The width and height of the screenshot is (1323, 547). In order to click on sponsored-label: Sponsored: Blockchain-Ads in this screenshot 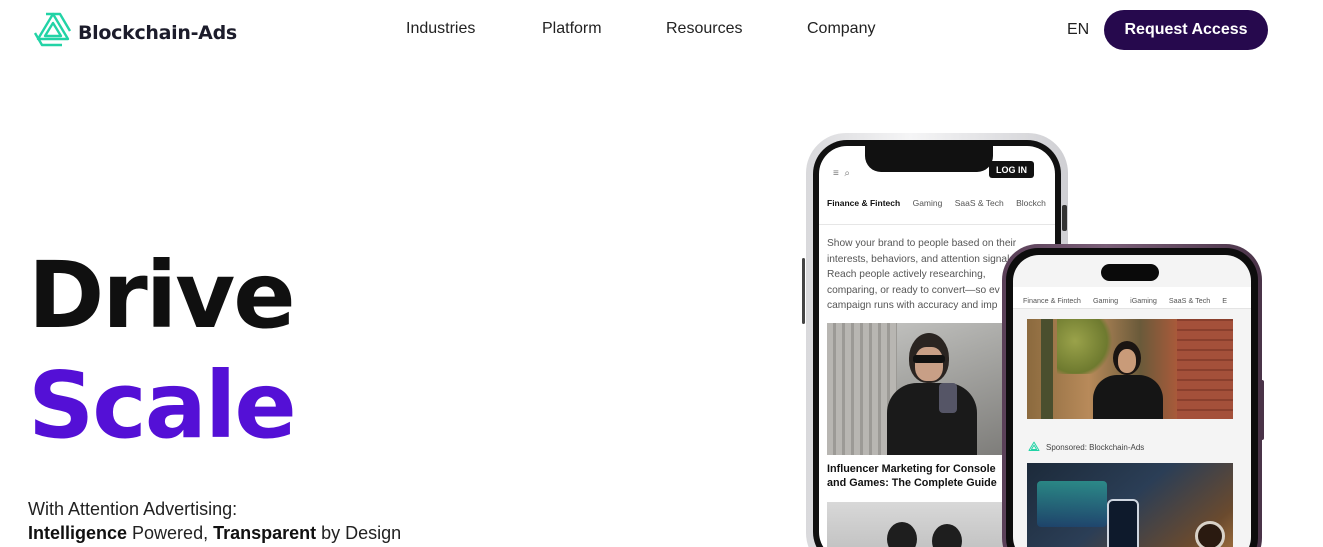, I will do `click(1085, 447)`.